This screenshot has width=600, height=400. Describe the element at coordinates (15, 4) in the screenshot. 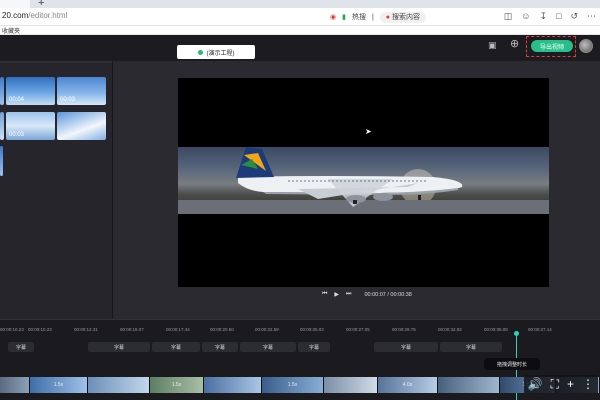

I see `browser-tab` at that location.